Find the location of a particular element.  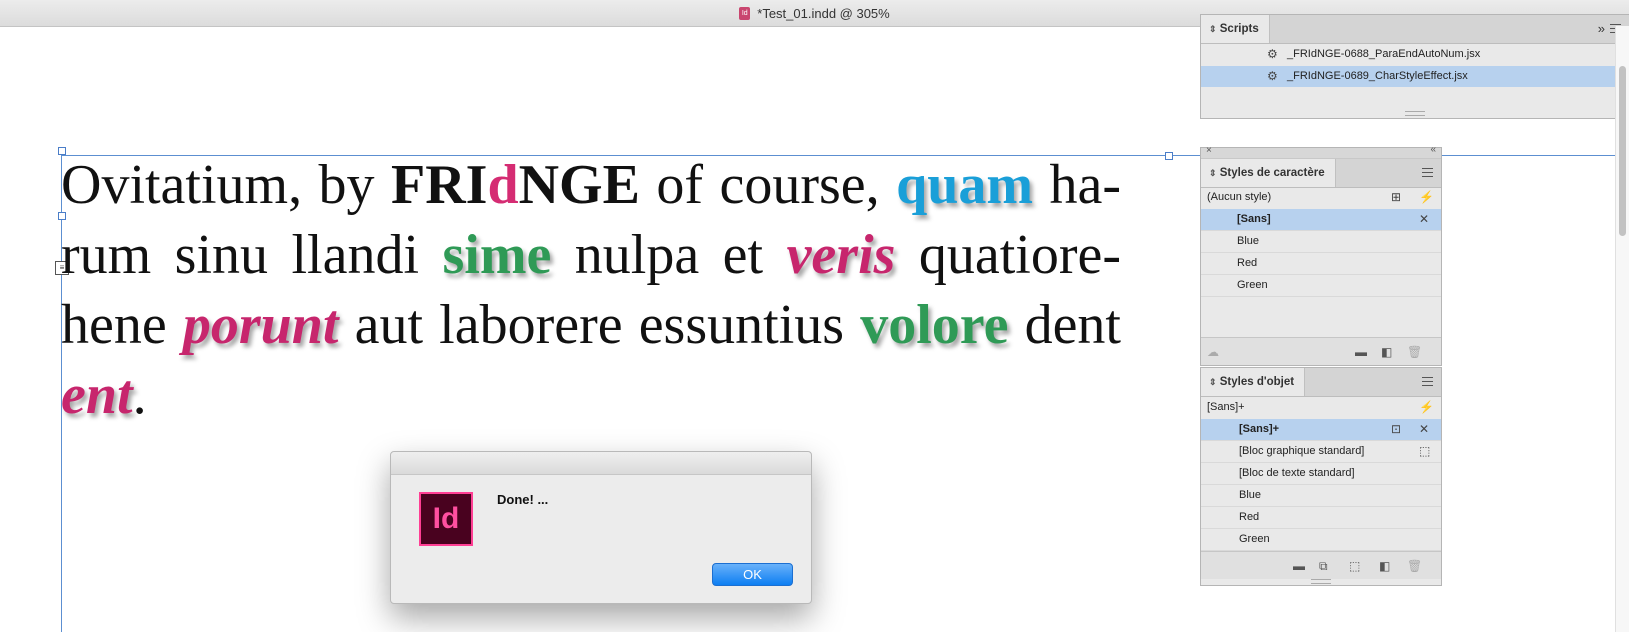

clear-overrides-footer-icon: ⧉ is located at coordinates (1323, 566).